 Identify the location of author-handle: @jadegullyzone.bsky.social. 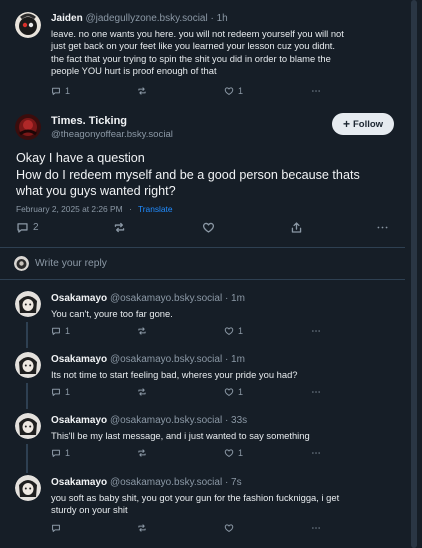
(146, 18).